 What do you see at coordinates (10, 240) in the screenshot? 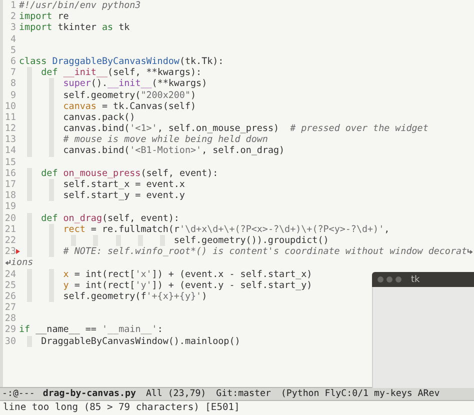
I see `line-number: 22` at bounding box center [10, 240].